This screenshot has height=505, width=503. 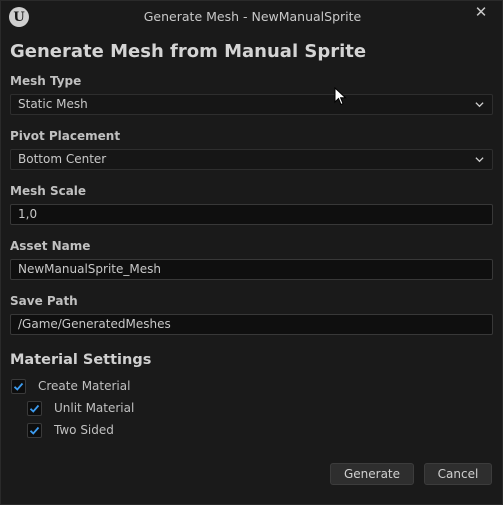 What do you see at coordinates (251, 214) in the screenshot?
I see `mesh-scale-input: 1,0` at bounding box center [251, 214].